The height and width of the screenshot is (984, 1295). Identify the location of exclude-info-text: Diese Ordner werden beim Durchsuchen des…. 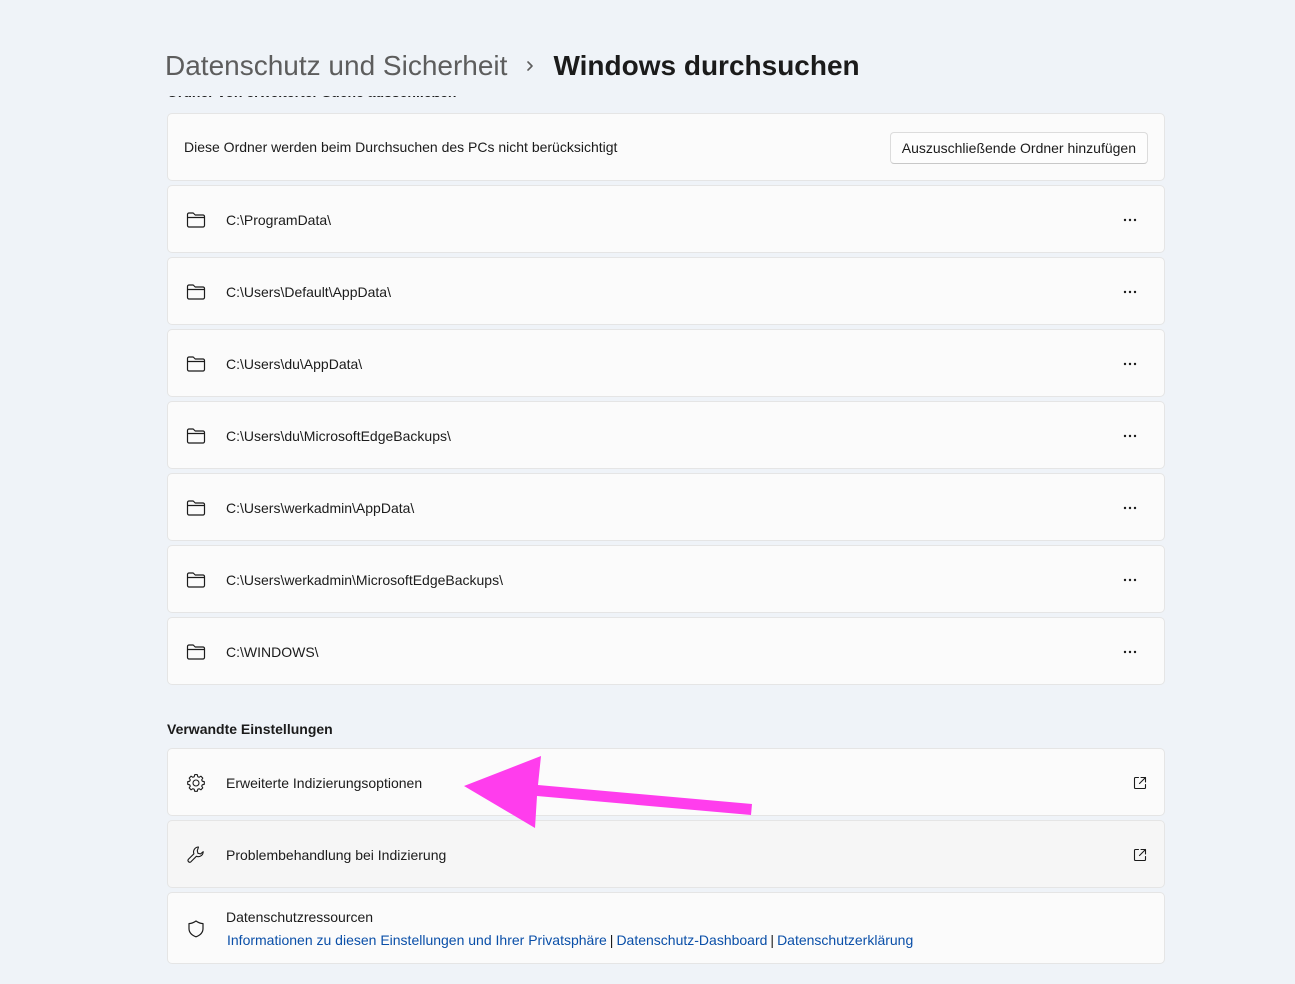
(401, 147).